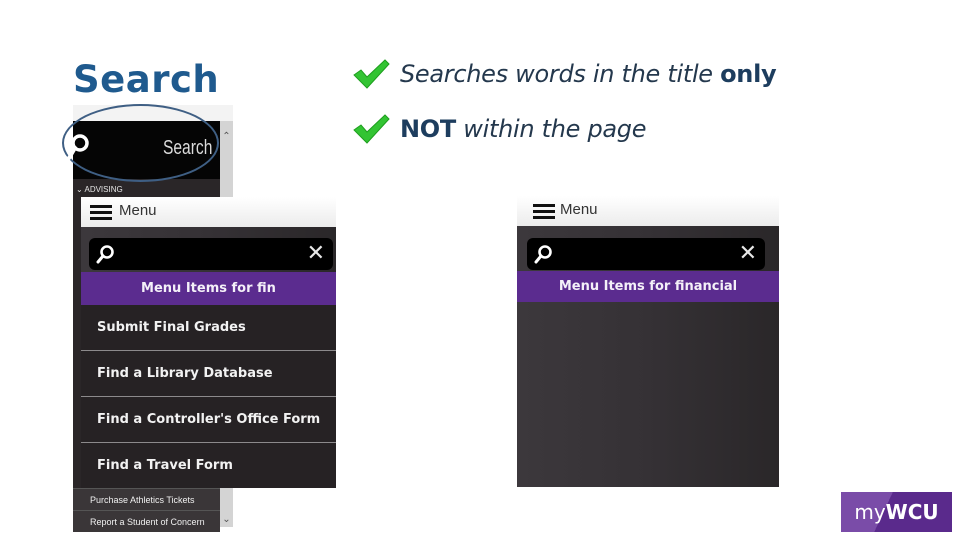  Describe the element at coordinates (208, 328) in the screenshot. I see `menu-result-item: Submit Final Grades` at that location.